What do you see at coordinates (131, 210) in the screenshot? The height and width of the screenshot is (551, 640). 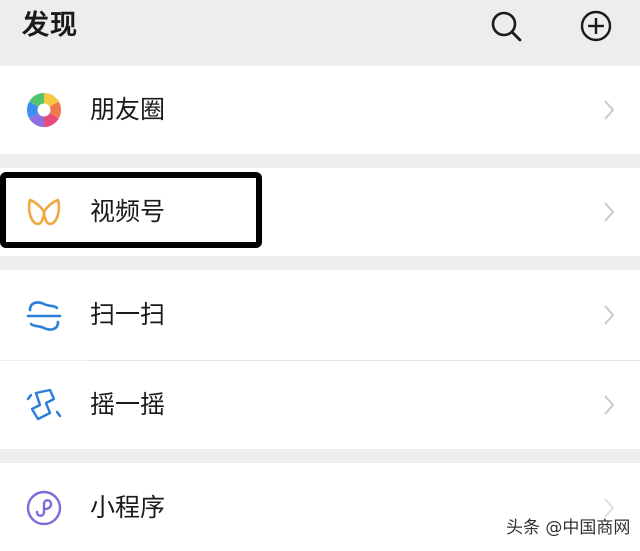 I see `highlight-box` at bounding box center [131, 210].